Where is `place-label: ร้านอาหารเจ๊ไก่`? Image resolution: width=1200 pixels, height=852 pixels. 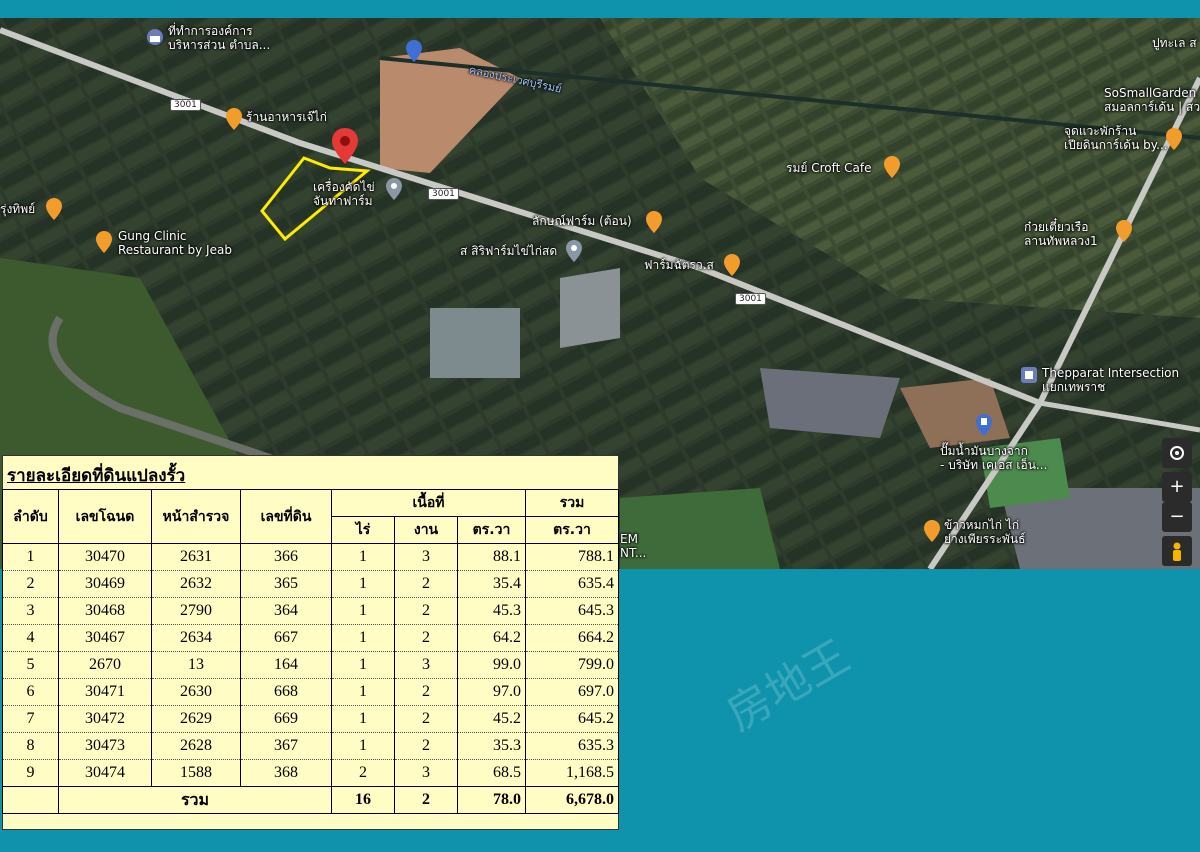
place-label: ร้านอาหารเจ๊ไก่ is located at coordinates (286, 117).